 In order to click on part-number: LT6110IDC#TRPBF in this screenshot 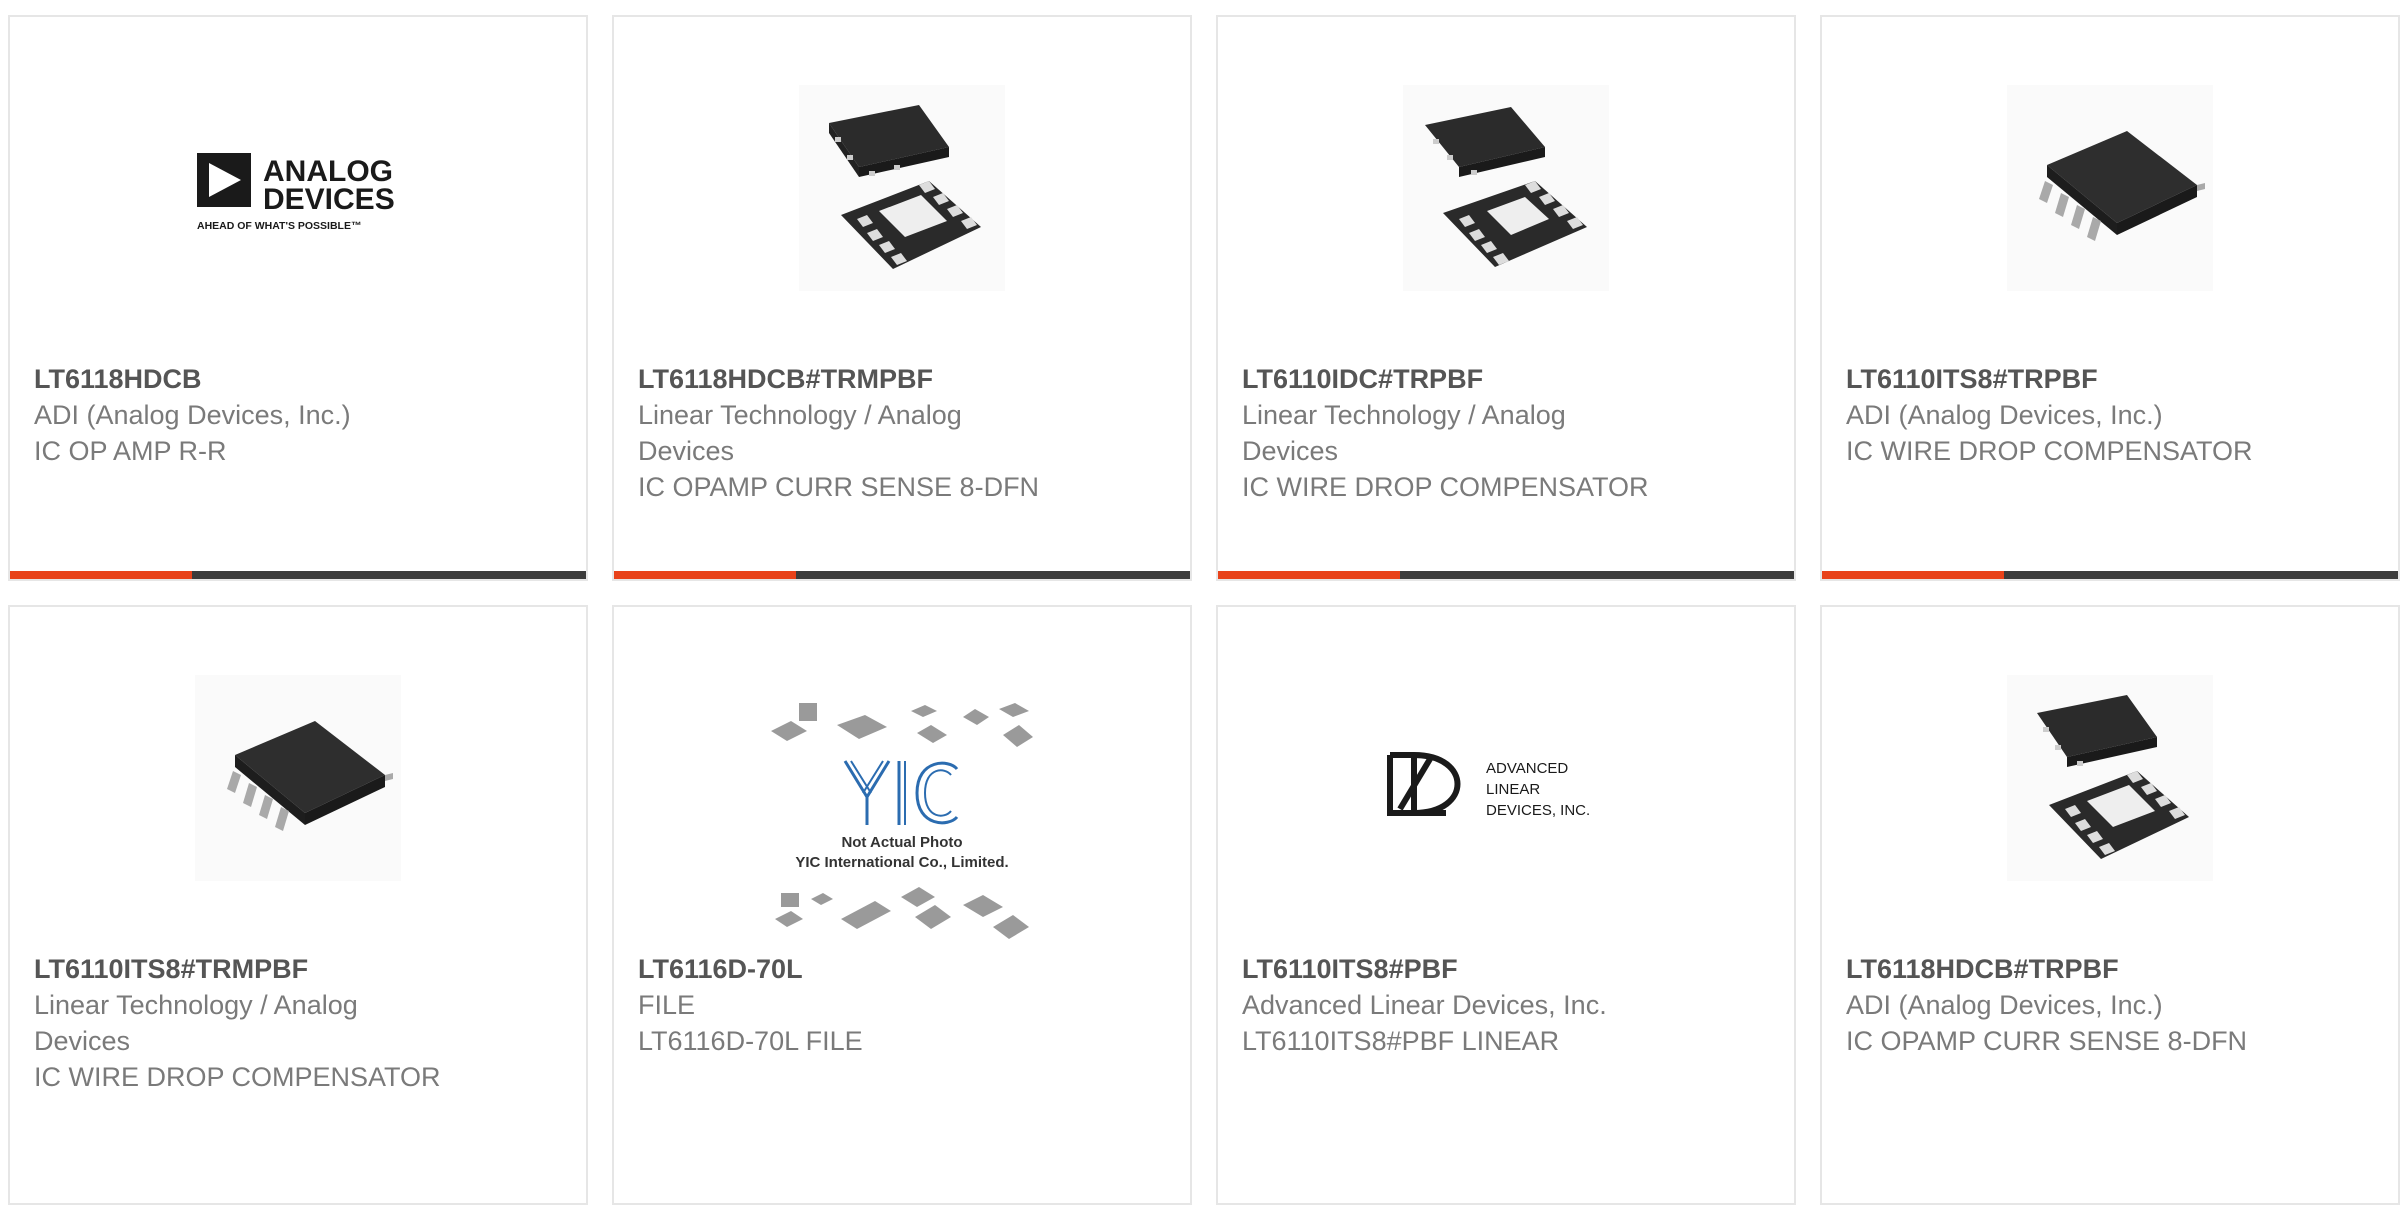, I will do `click(1462, 379)`.